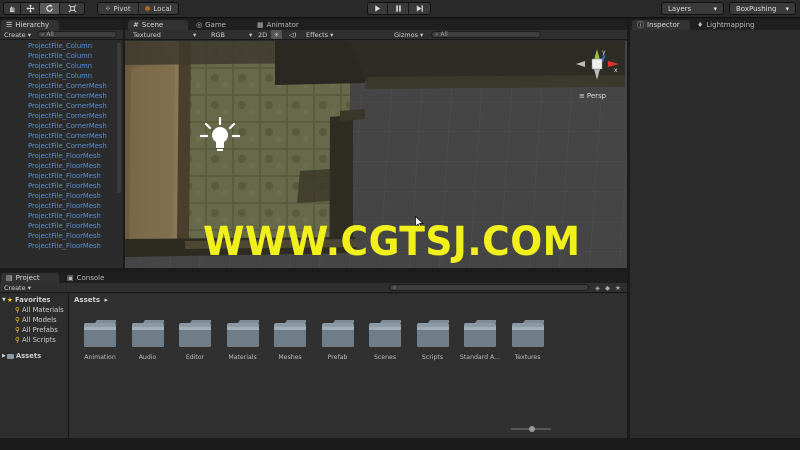 The height and width of the screenshot is (450, 800). I want to click on asset-folder: Scripts, so click(433, 340).